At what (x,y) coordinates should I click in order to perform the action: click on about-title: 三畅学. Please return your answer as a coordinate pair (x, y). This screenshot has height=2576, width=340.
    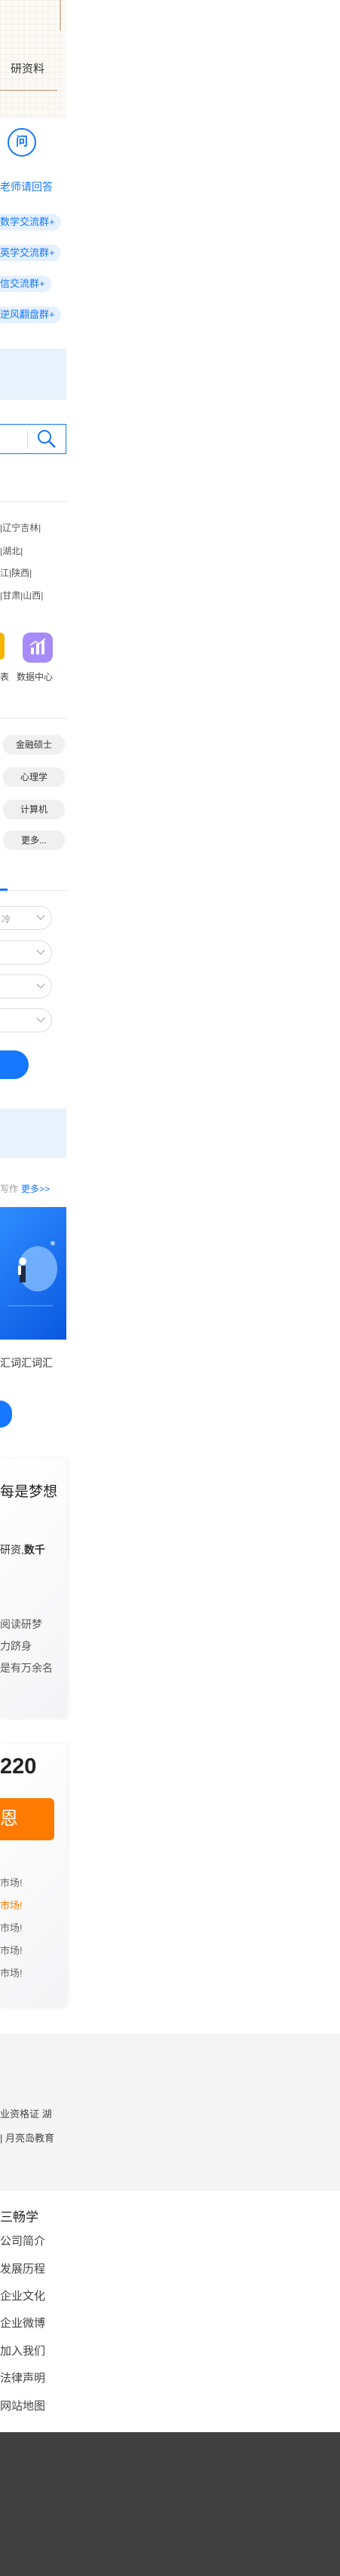
    Looking at the image, I should click on (19, 2217).